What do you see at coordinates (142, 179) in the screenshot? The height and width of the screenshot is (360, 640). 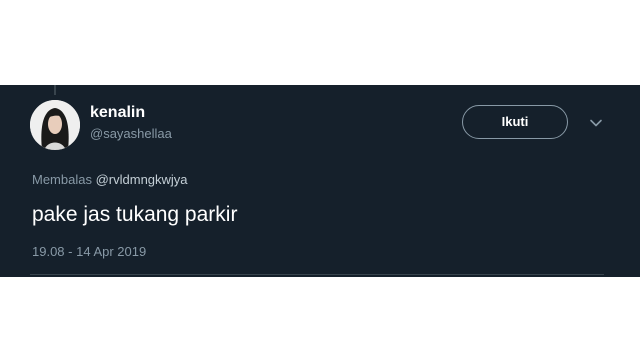 I see `reply-mention-link: @rvldmngkwjya` at bounding box center [142, 179].